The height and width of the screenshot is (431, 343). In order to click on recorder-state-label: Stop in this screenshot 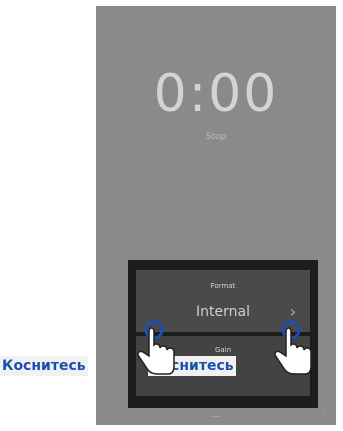, I will do `click(216, 137)`.